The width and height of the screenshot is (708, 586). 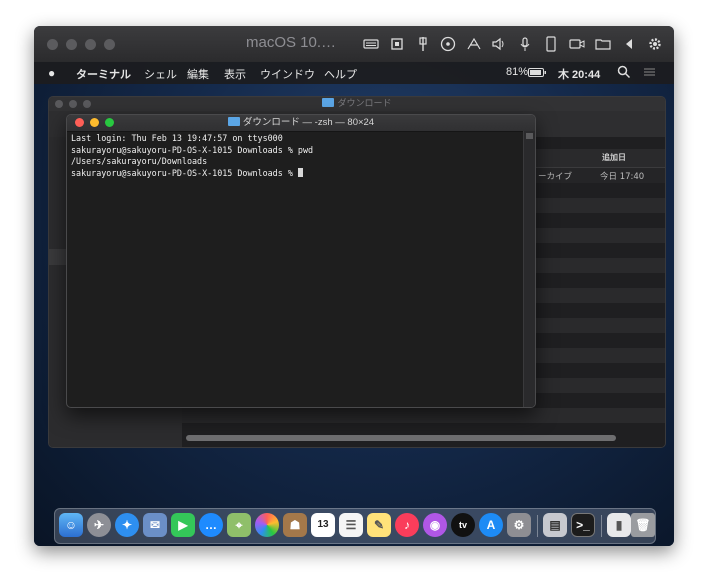 What do you see at coordinates (577, 44) in the screenshot?
I see `camera-icon` at bounding box center [577, 44].